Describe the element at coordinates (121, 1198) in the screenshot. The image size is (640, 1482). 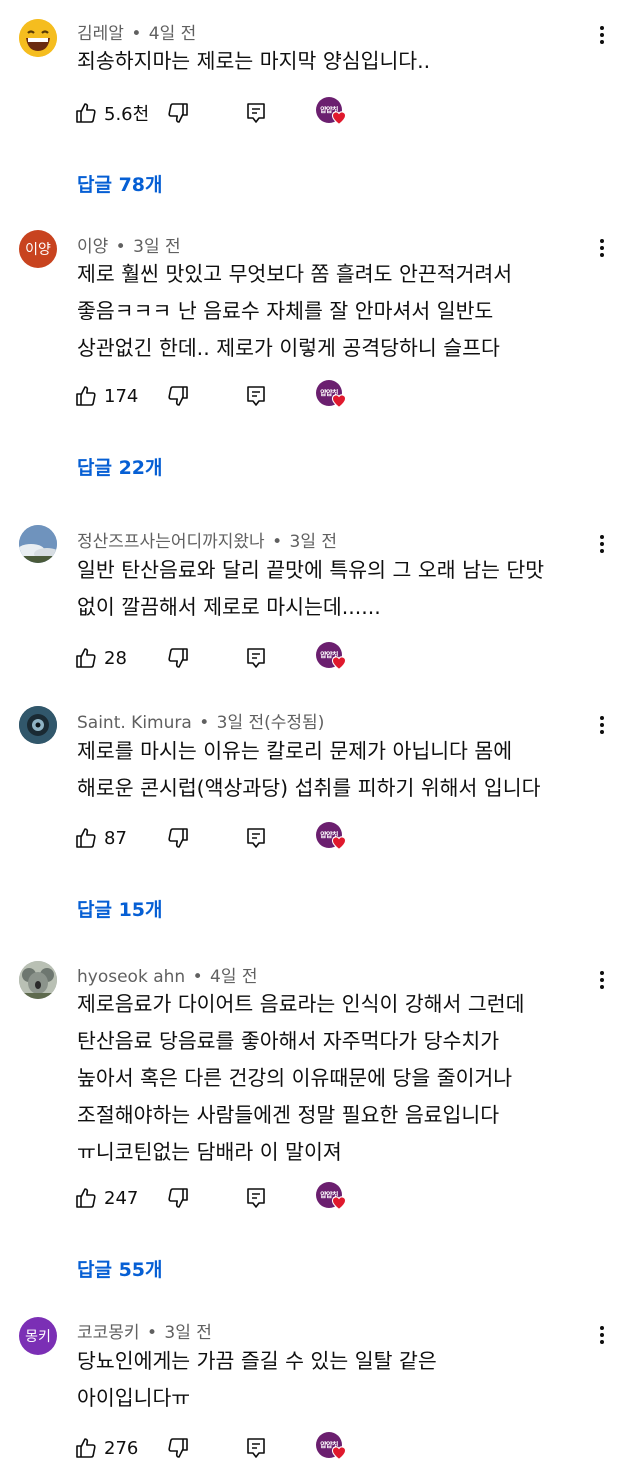
I see `like-count: 247` at that location.